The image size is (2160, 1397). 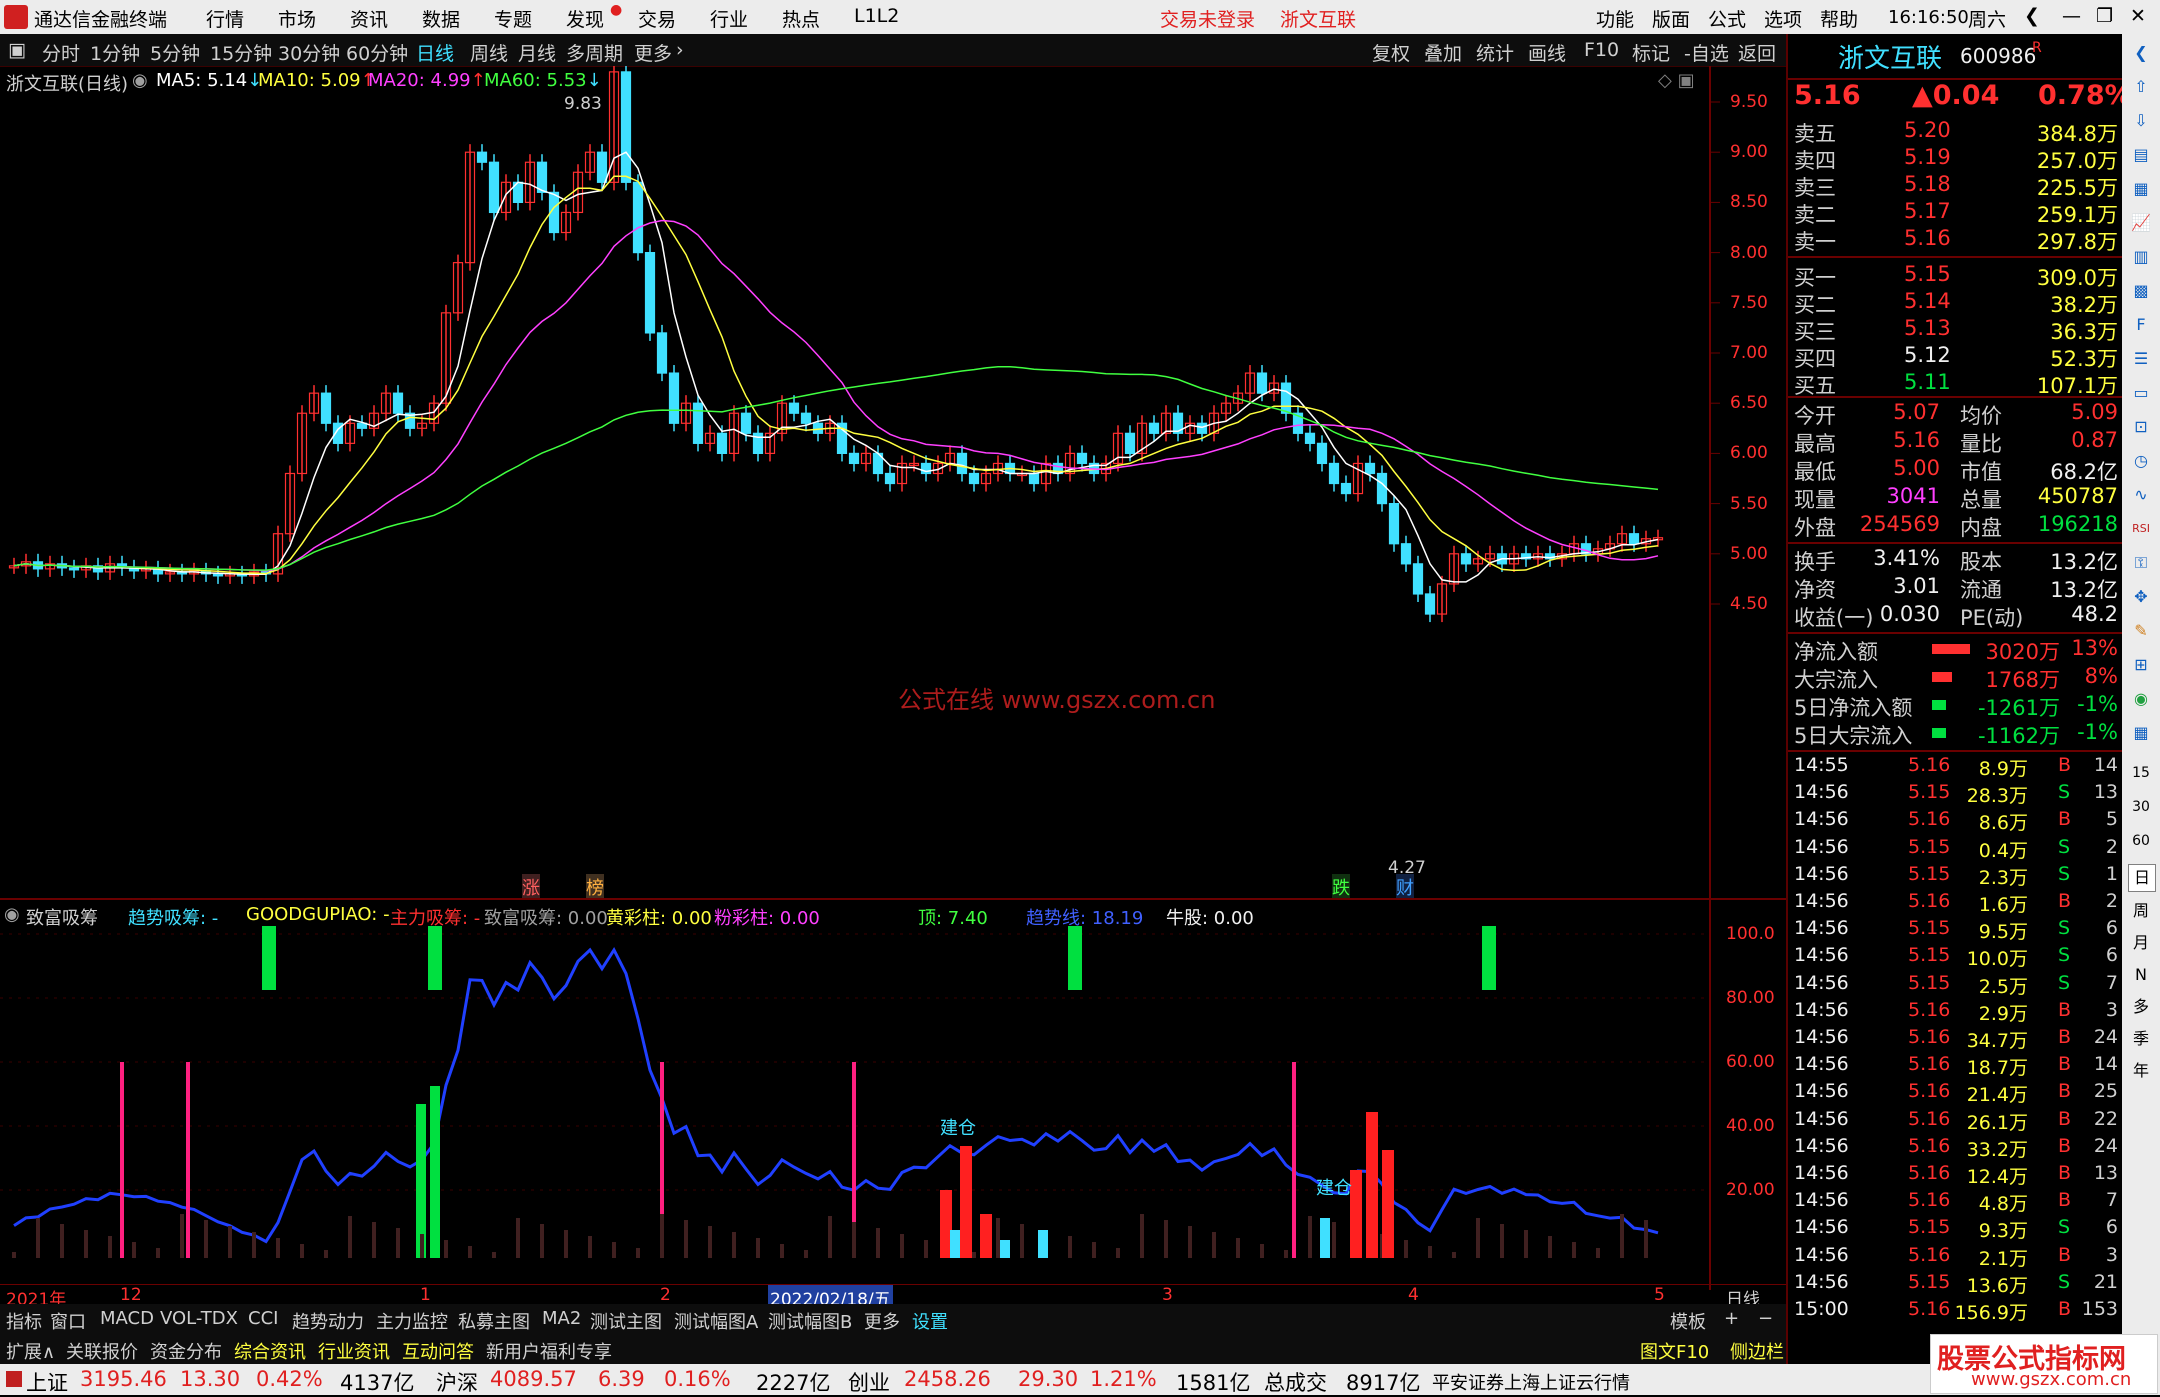 I want to click on btn-remove-favorite: -自选, so click(x=1706, y=52).